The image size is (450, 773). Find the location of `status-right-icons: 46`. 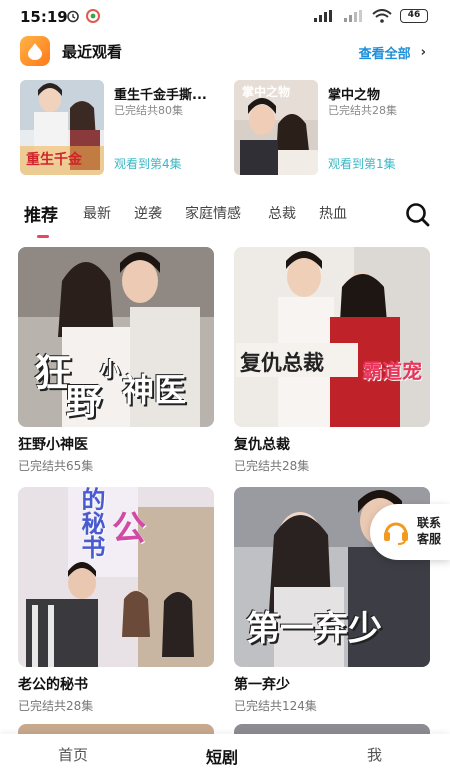

status-right-icons: 46 is located at coordinates (371, 16).